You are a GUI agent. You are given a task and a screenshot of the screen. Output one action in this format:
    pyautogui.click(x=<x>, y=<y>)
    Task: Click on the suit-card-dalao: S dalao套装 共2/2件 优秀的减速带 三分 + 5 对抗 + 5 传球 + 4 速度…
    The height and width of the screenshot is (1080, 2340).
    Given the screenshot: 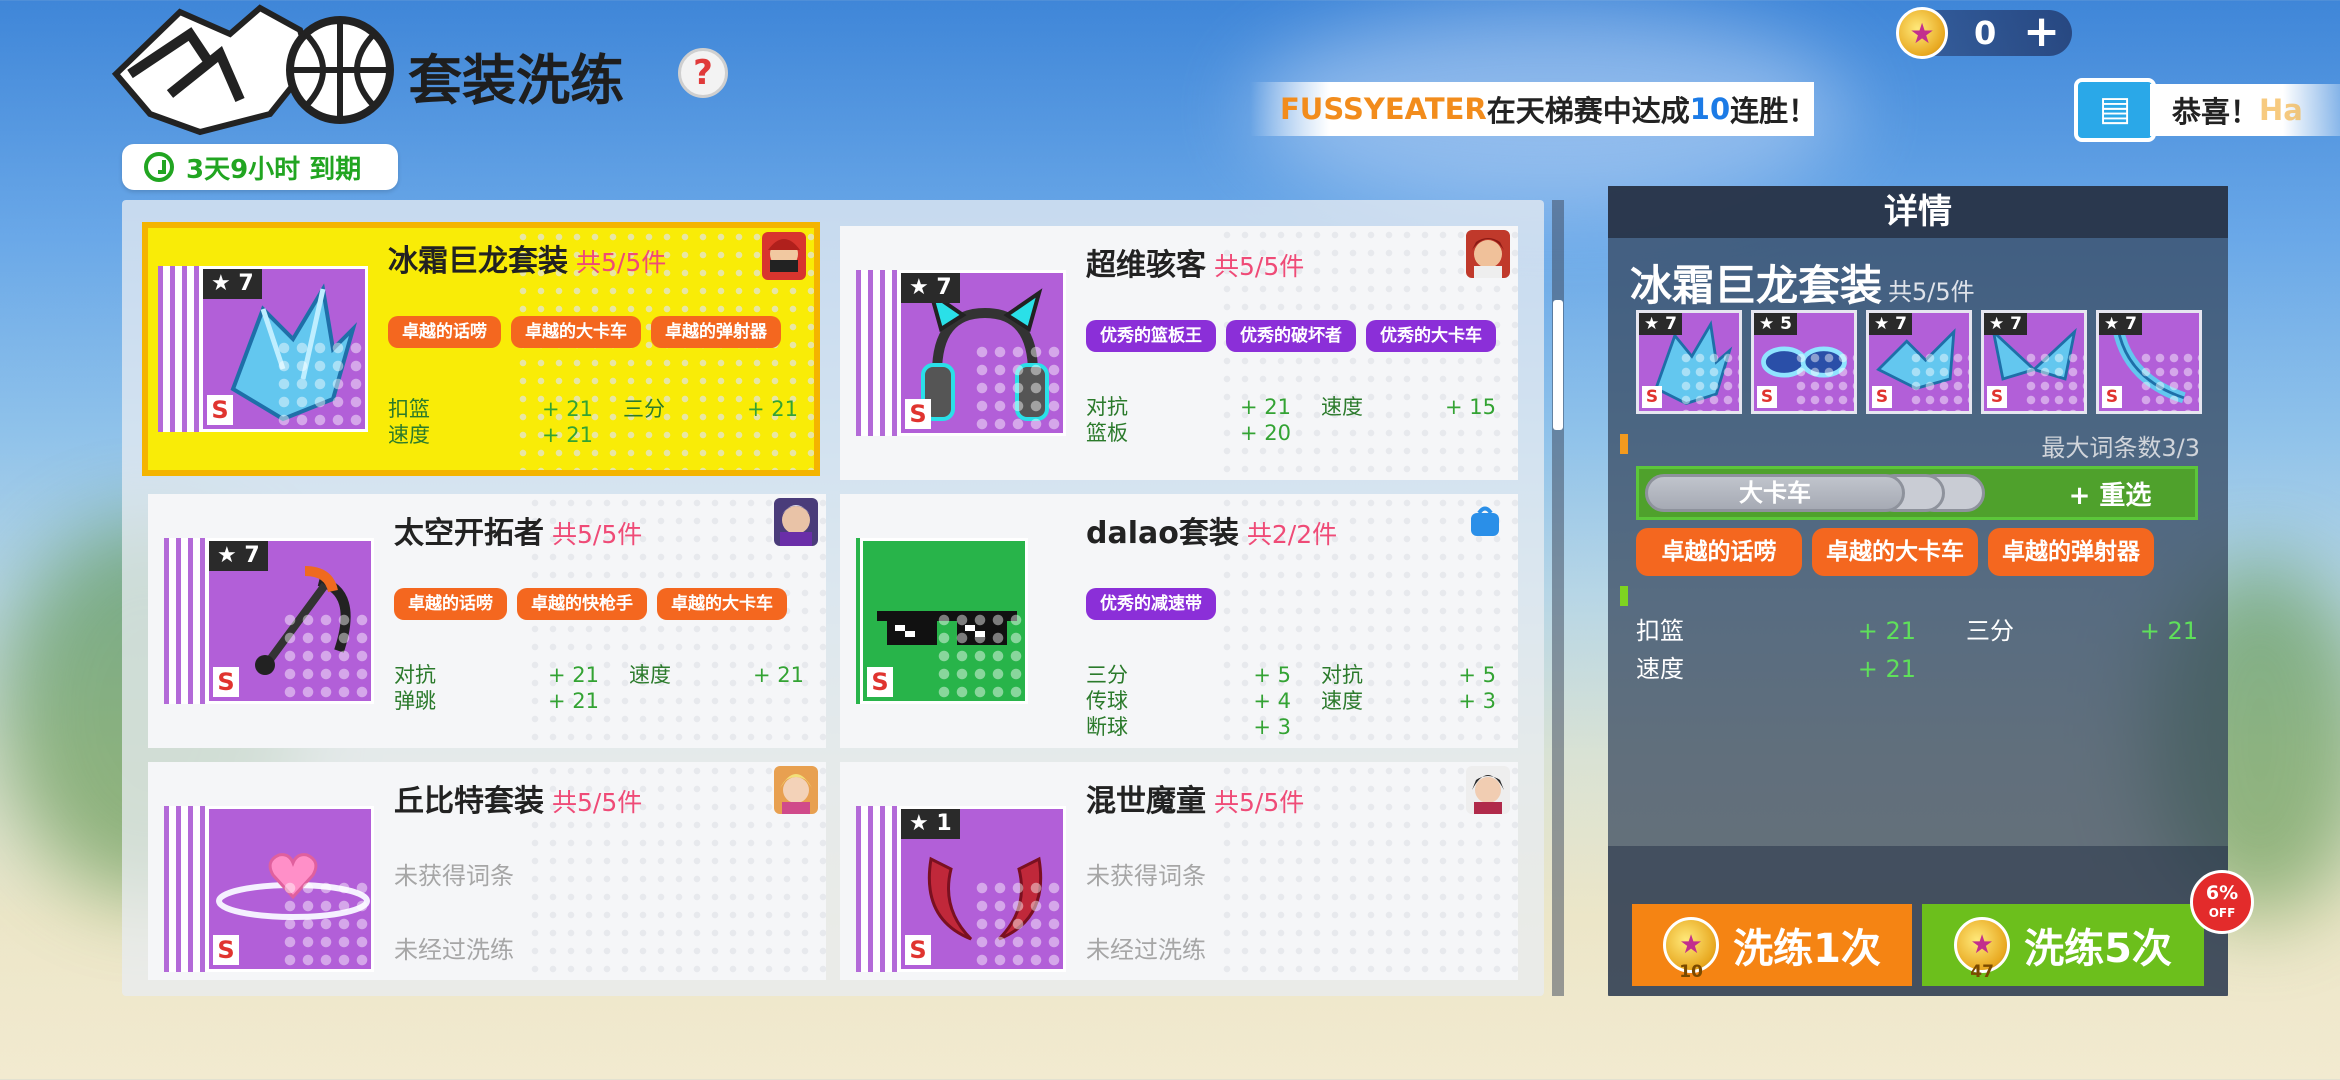 What is the action you would take?
    pyautogui.click(x=1179, y=621)
    